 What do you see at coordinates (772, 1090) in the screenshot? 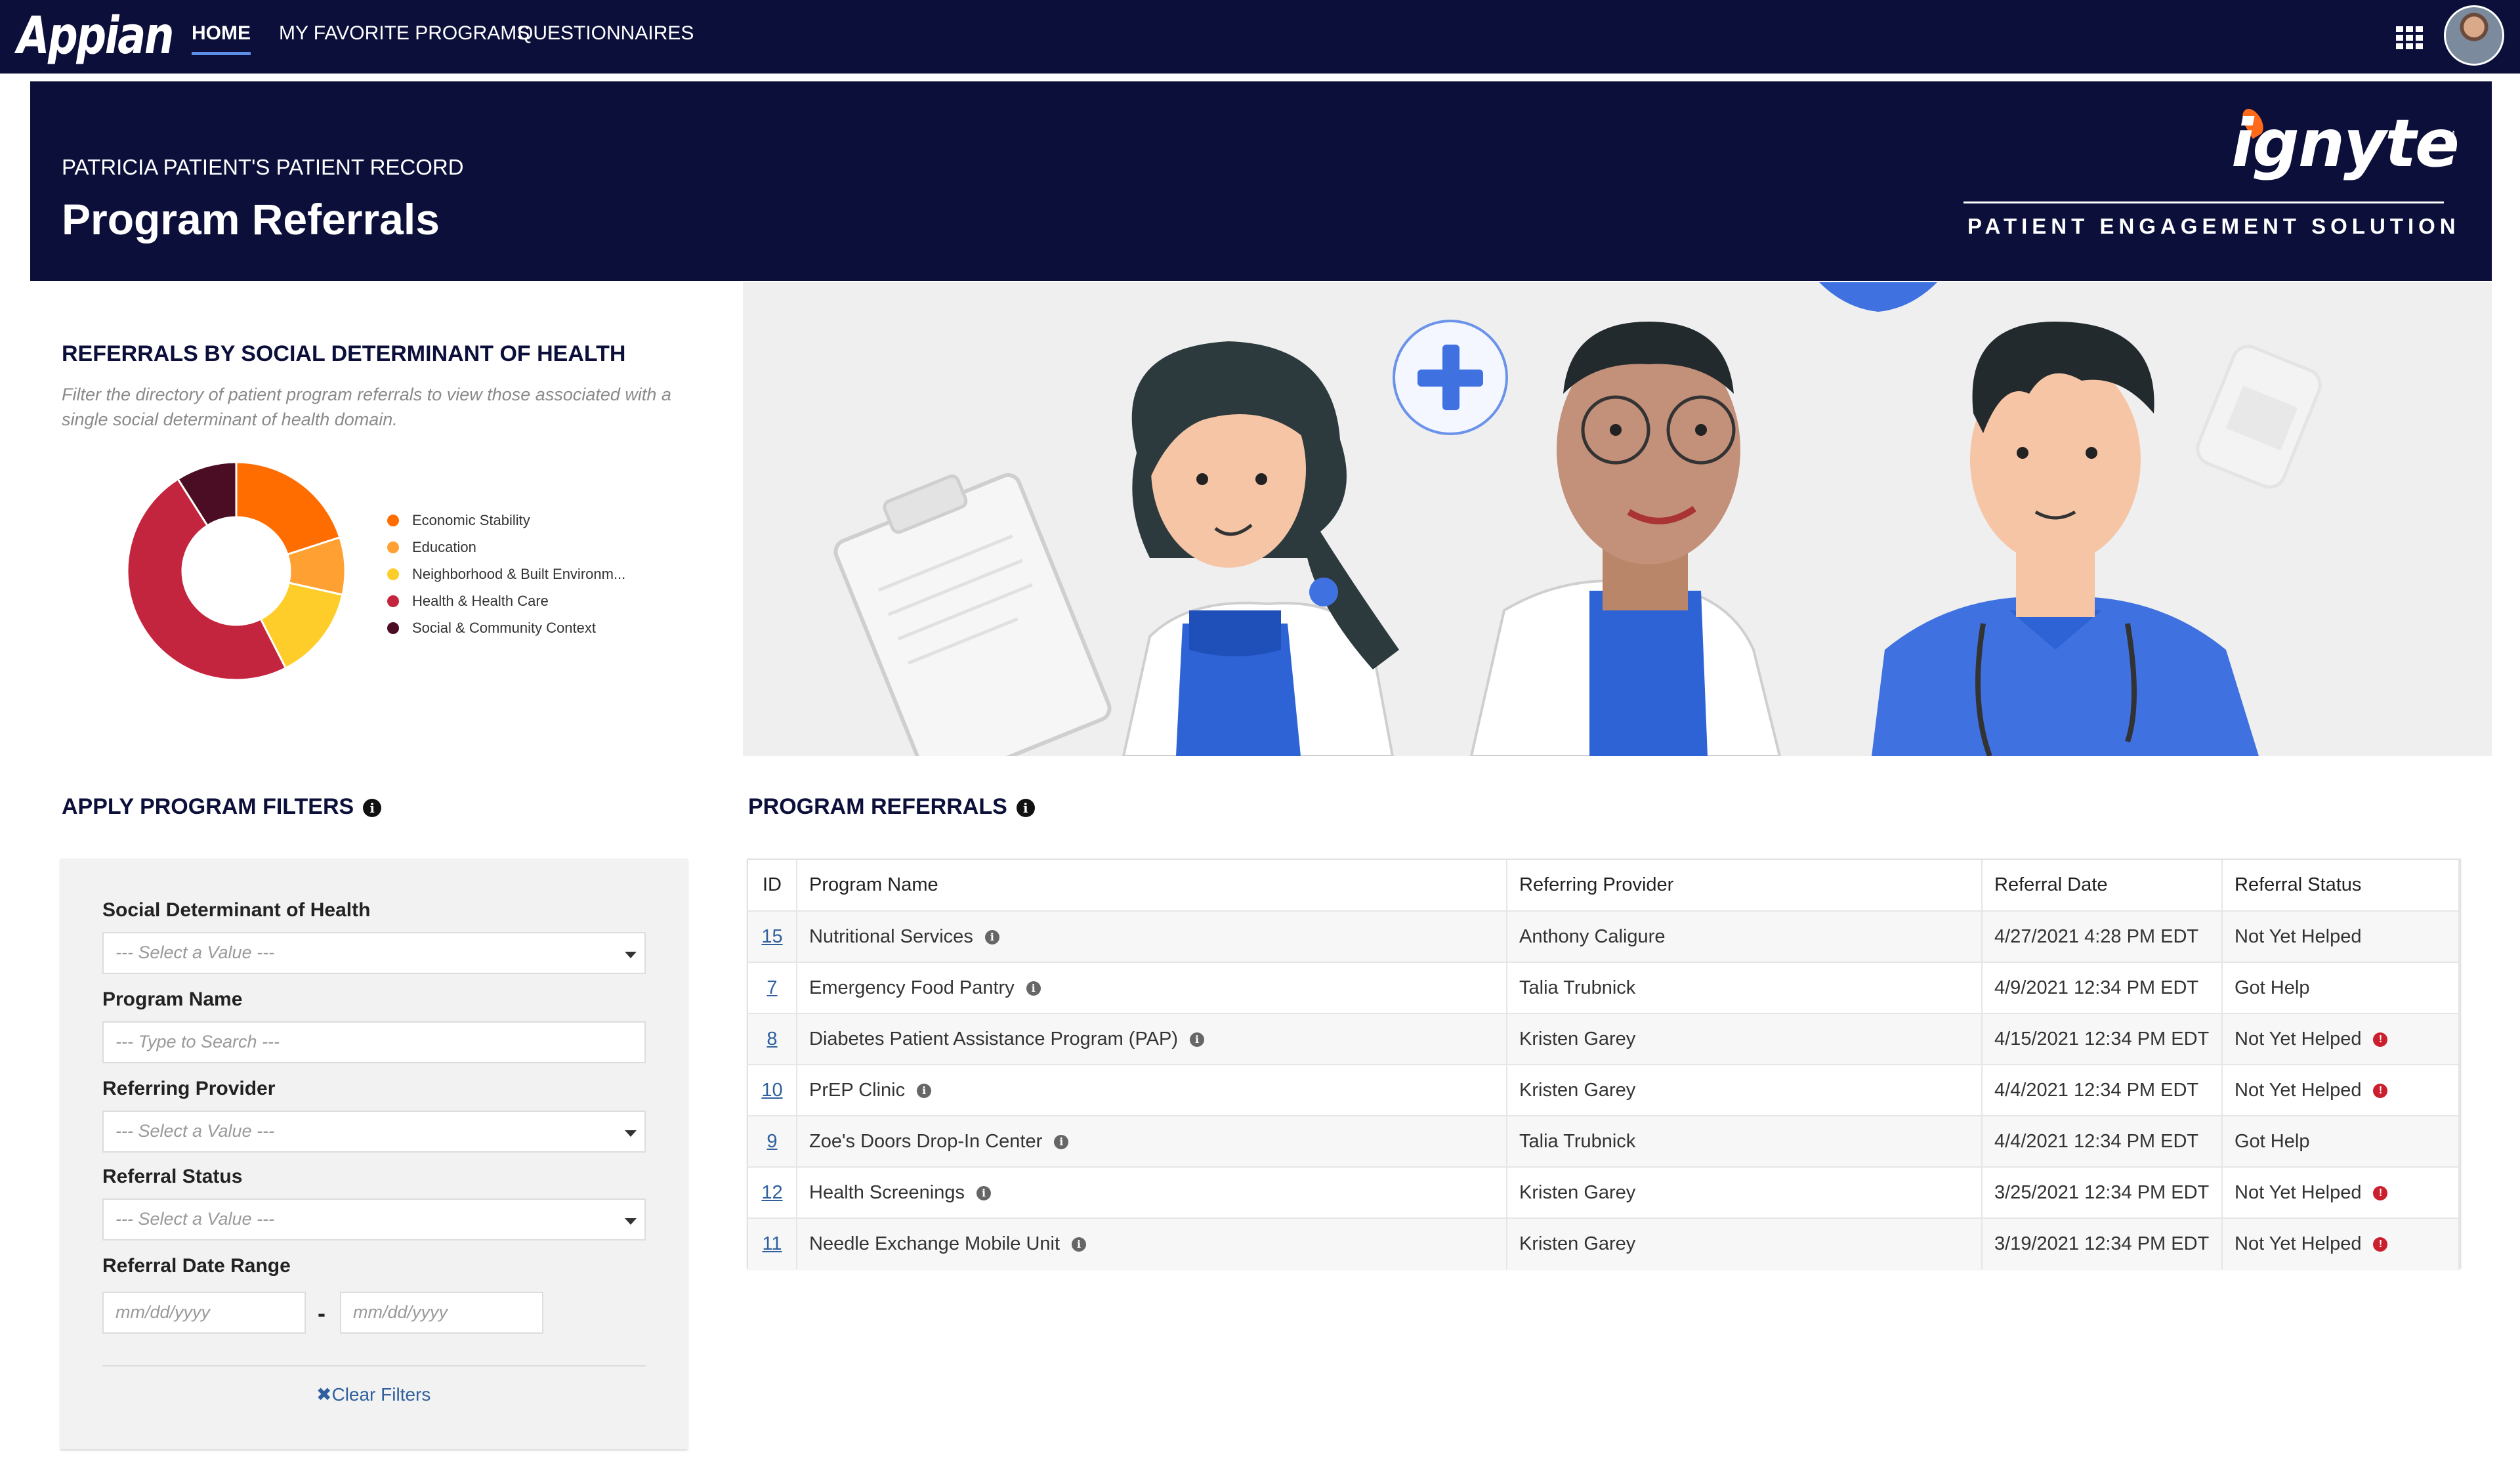
I see `referral-id-link: 10` at bounding box center [772, 1090].